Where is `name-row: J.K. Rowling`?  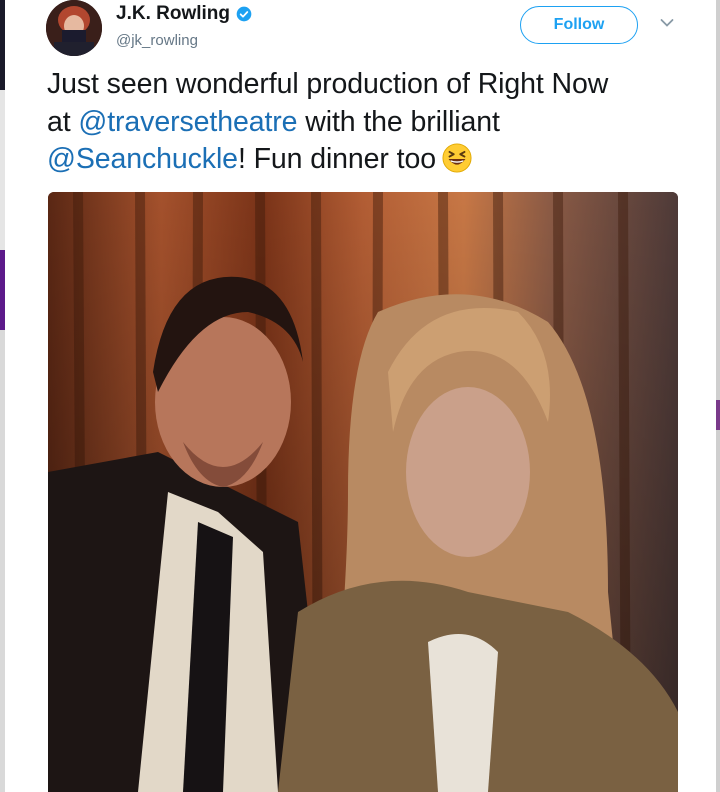 name-row: J.K. Rowling is located at coordinates (184, 14).